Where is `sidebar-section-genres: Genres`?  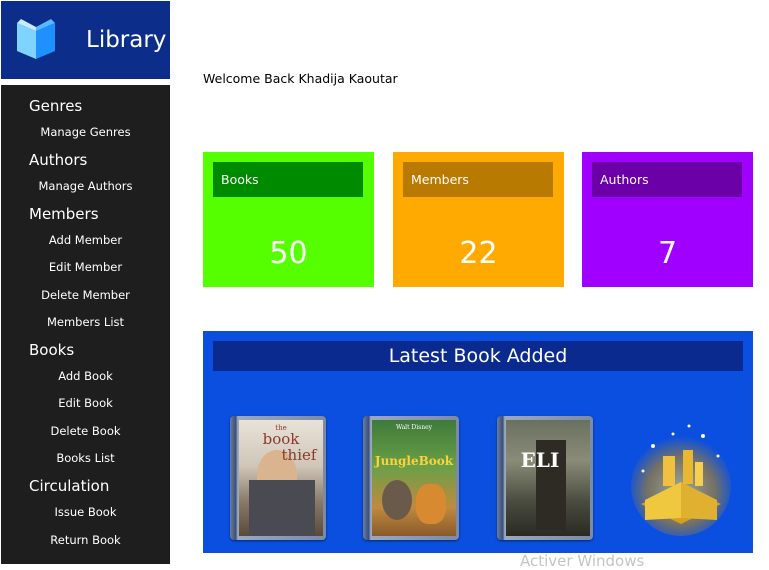
sidebar-section-genres: Genres is located at coordinates (55, 106).